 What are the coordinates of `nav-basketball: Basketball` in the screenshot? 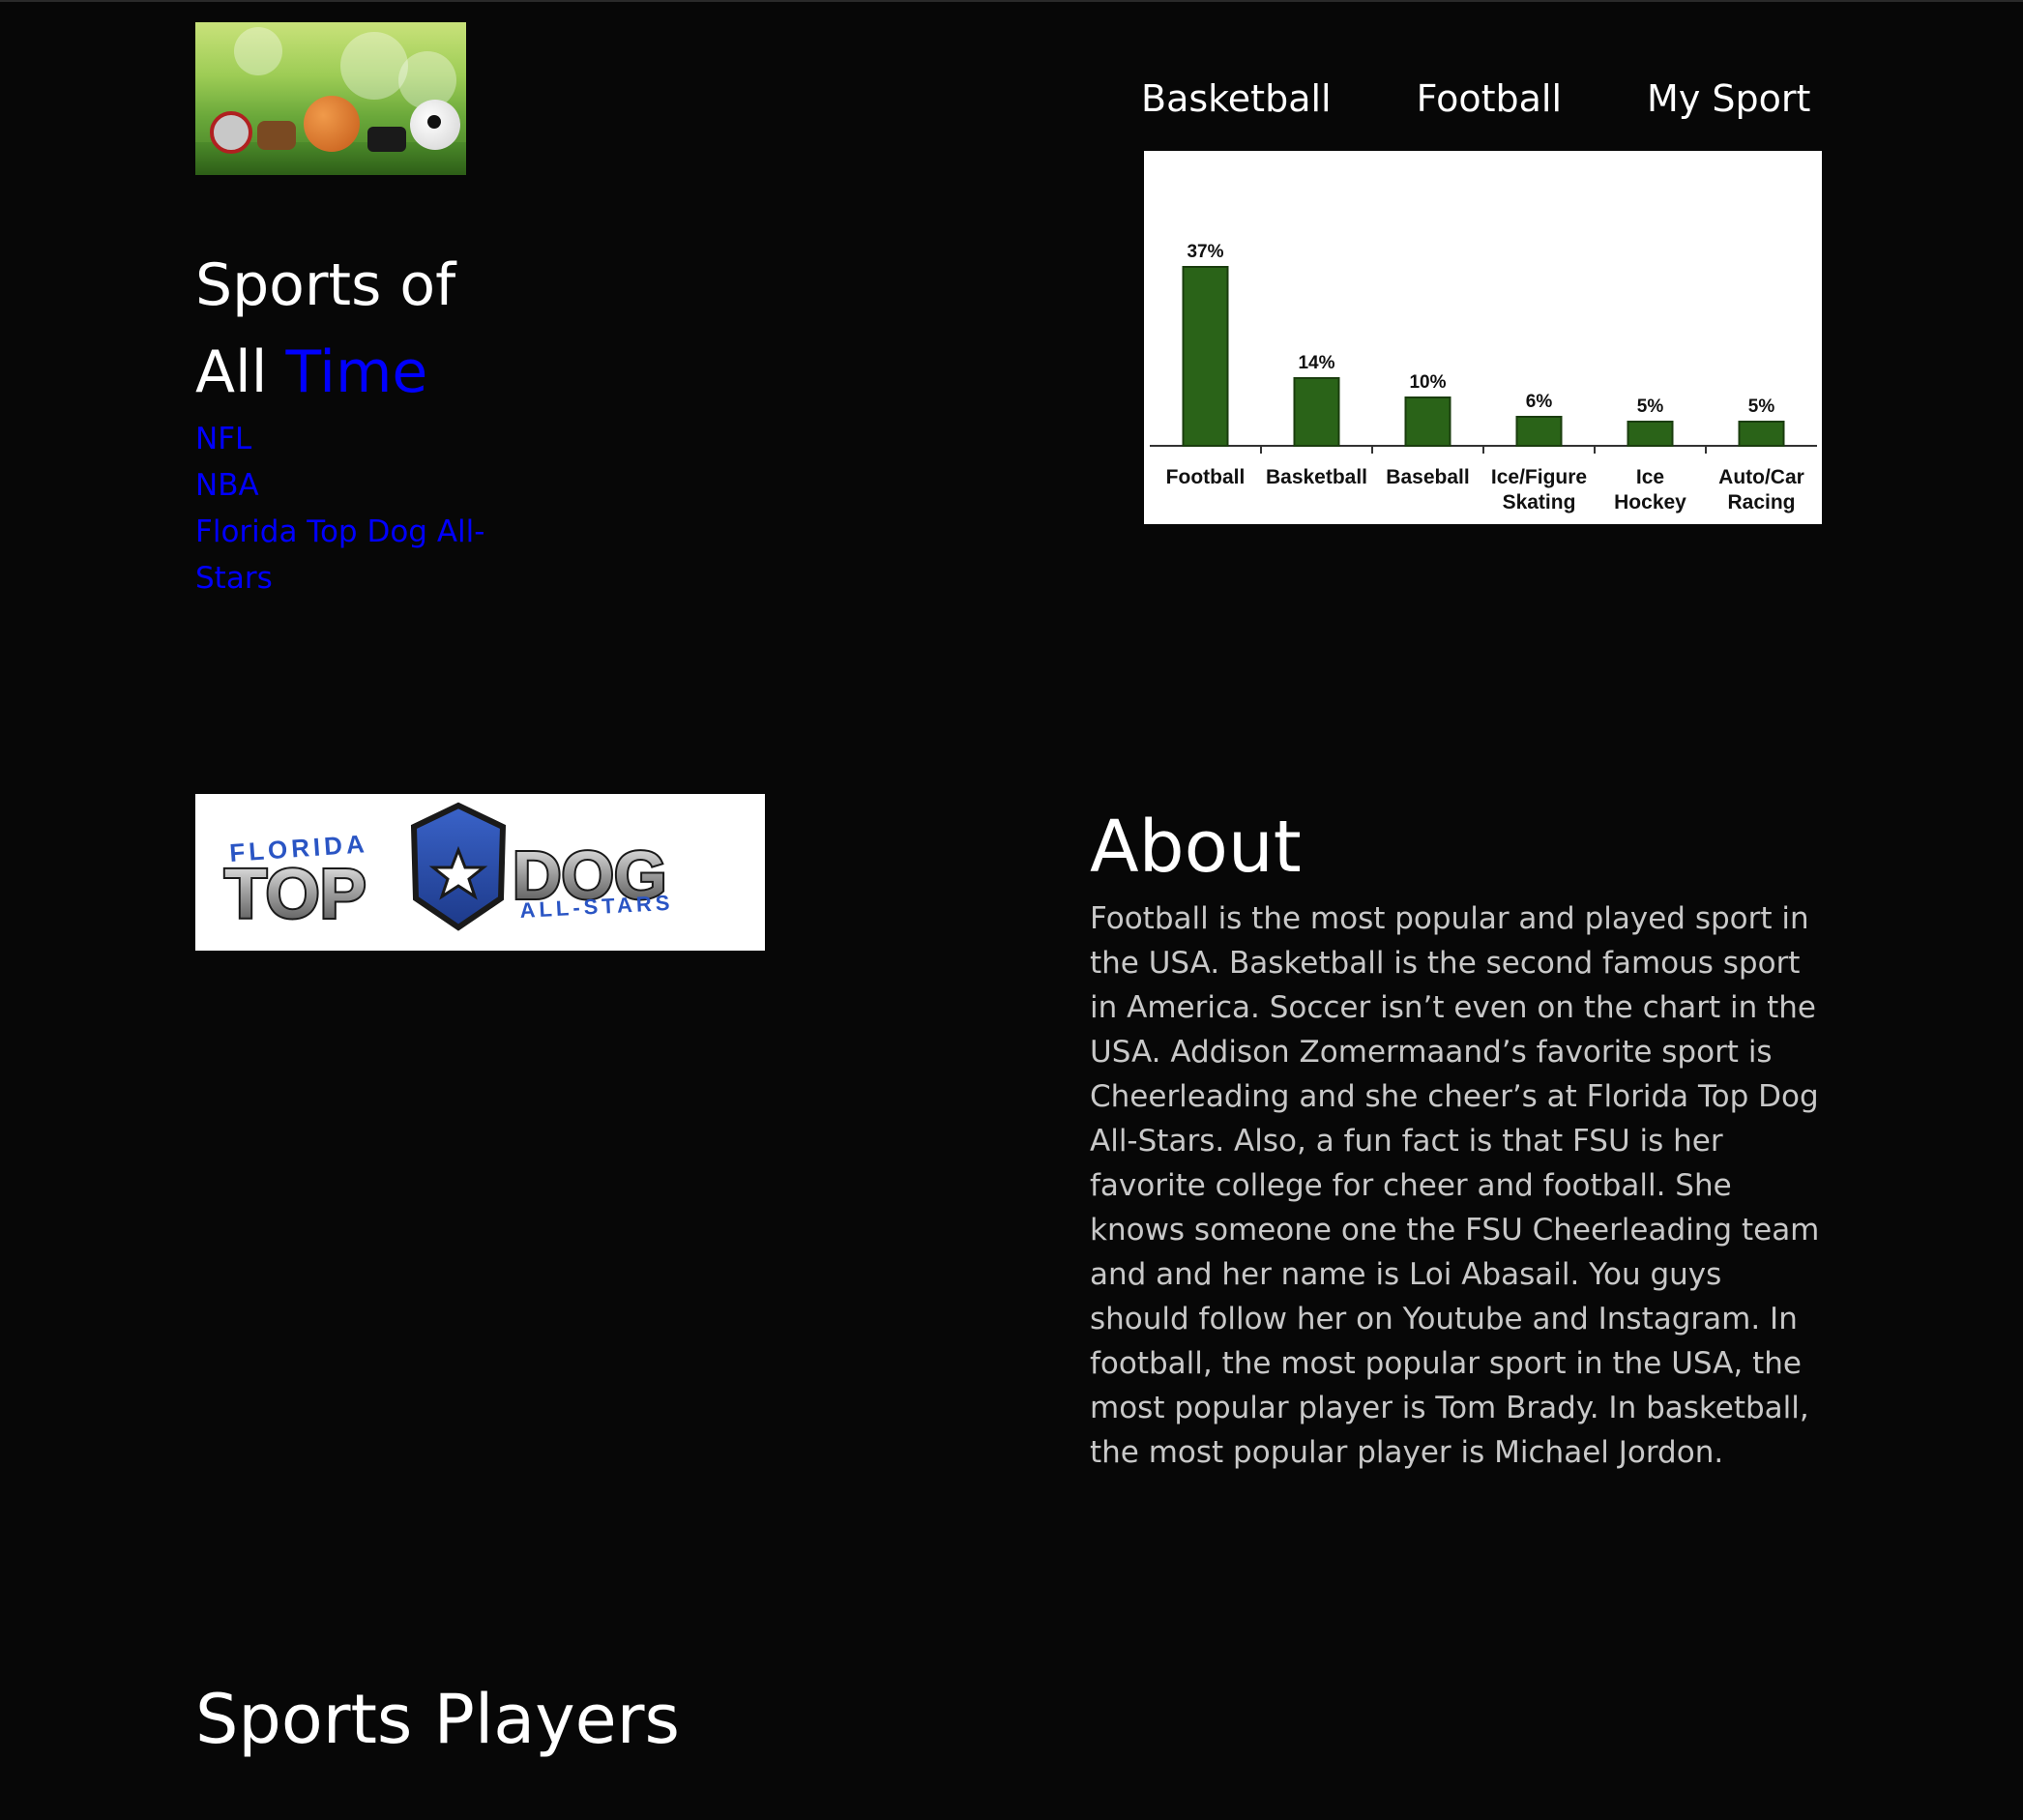 It's located at (1236, 99).